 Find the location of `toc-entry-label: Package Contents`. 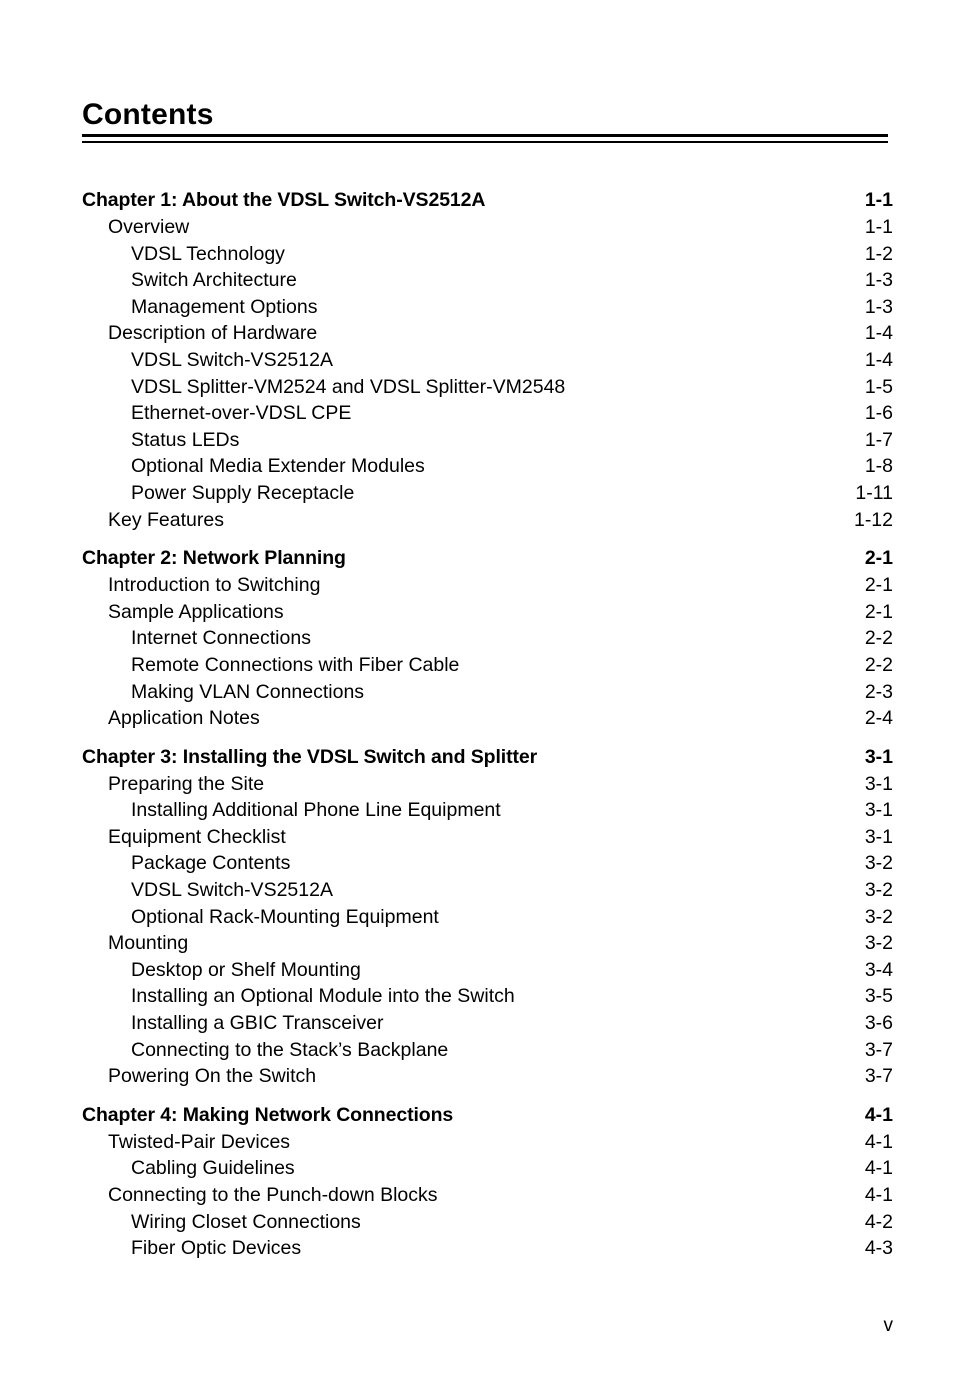

toc-entry-label: Package Contents is located at coordinates (211, 863).